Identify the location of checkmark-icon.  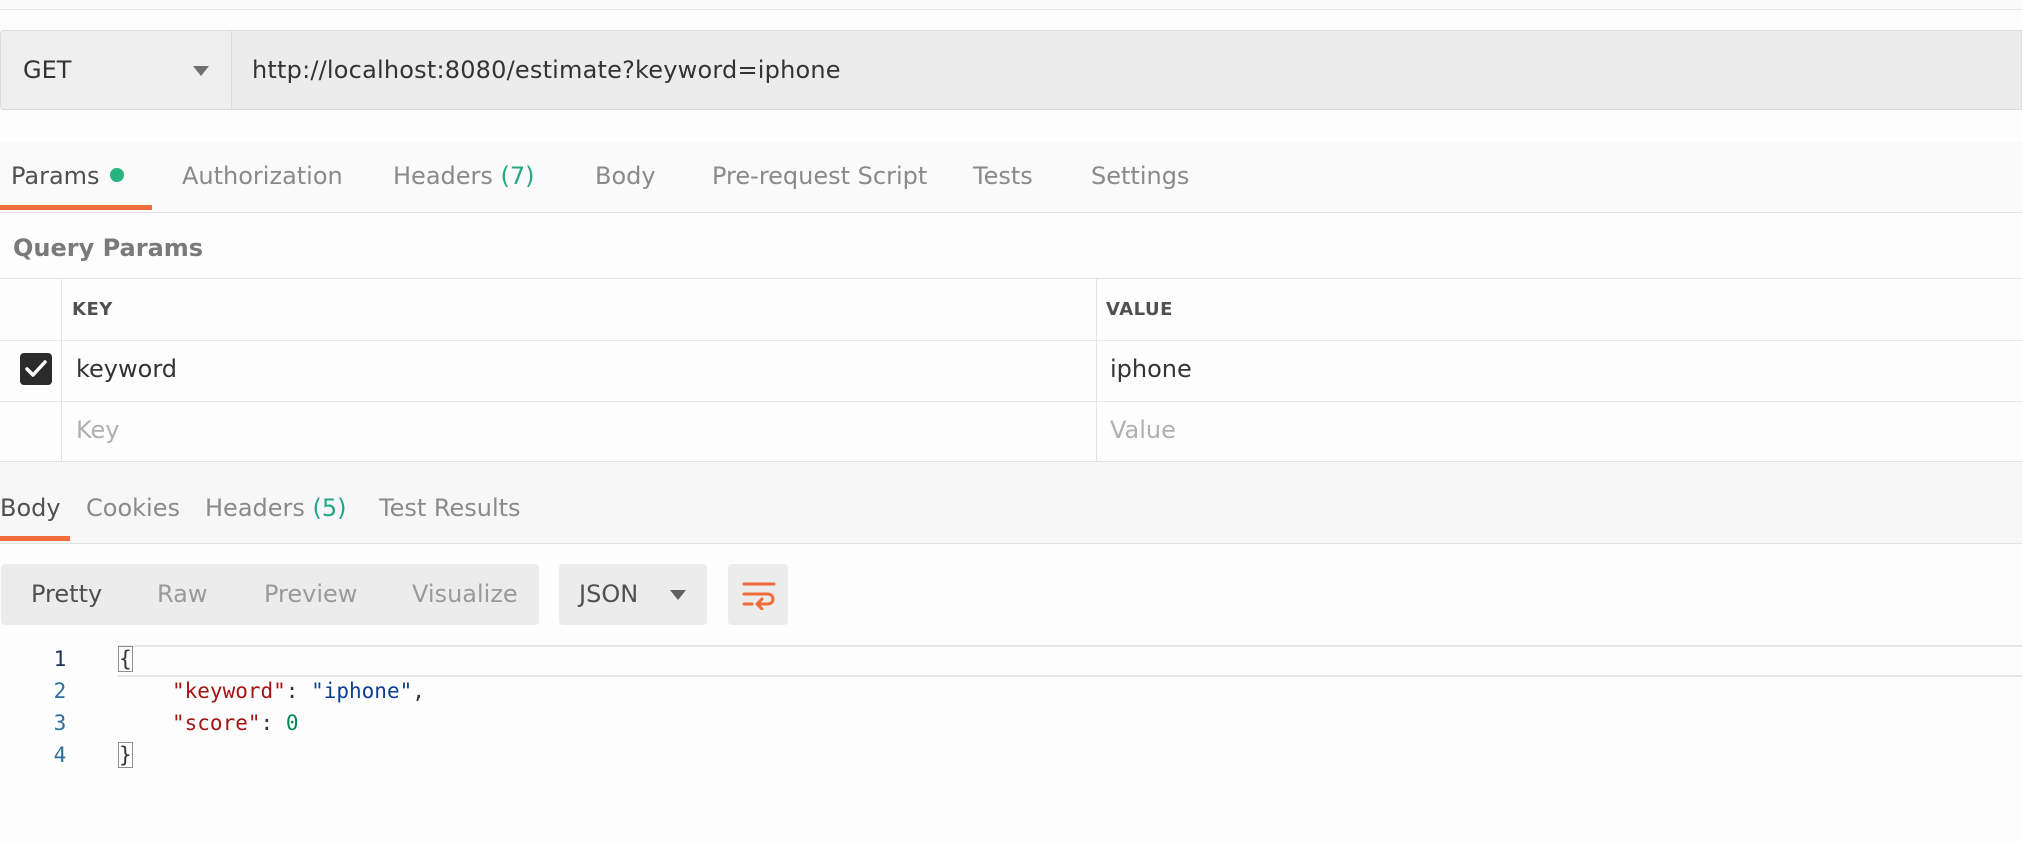
(36, 368).